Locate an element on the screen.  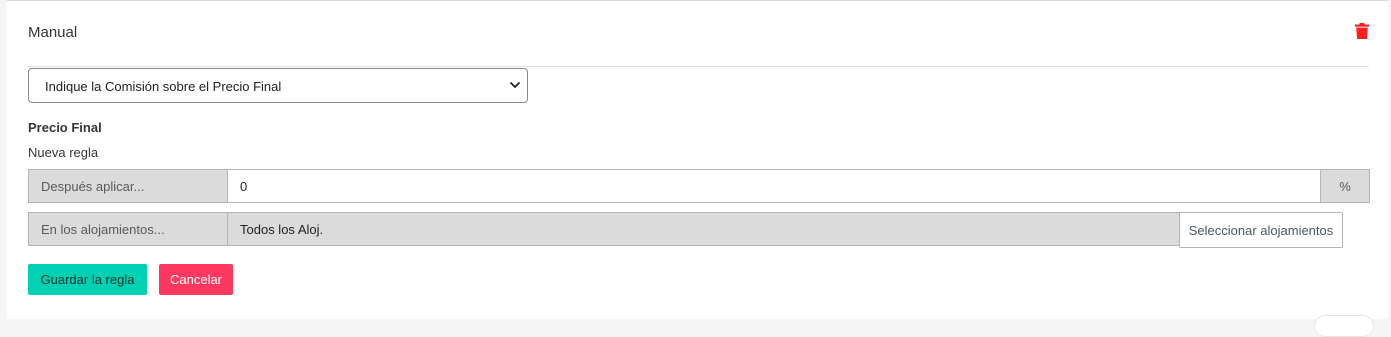
corner-decoration is located at coordinates (1344, 326).